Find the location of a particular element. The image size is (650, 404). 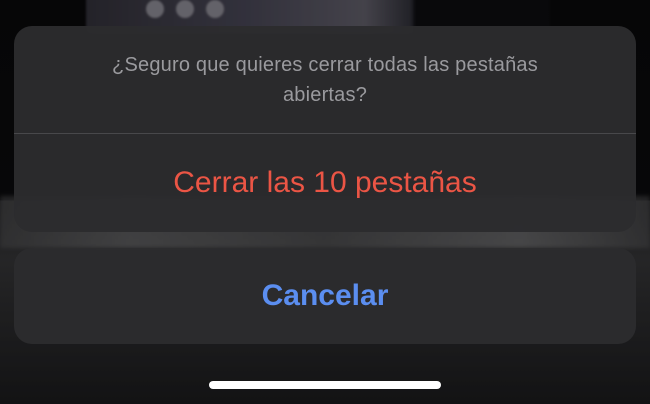

home-indicator is located at coordinates (325, 385).